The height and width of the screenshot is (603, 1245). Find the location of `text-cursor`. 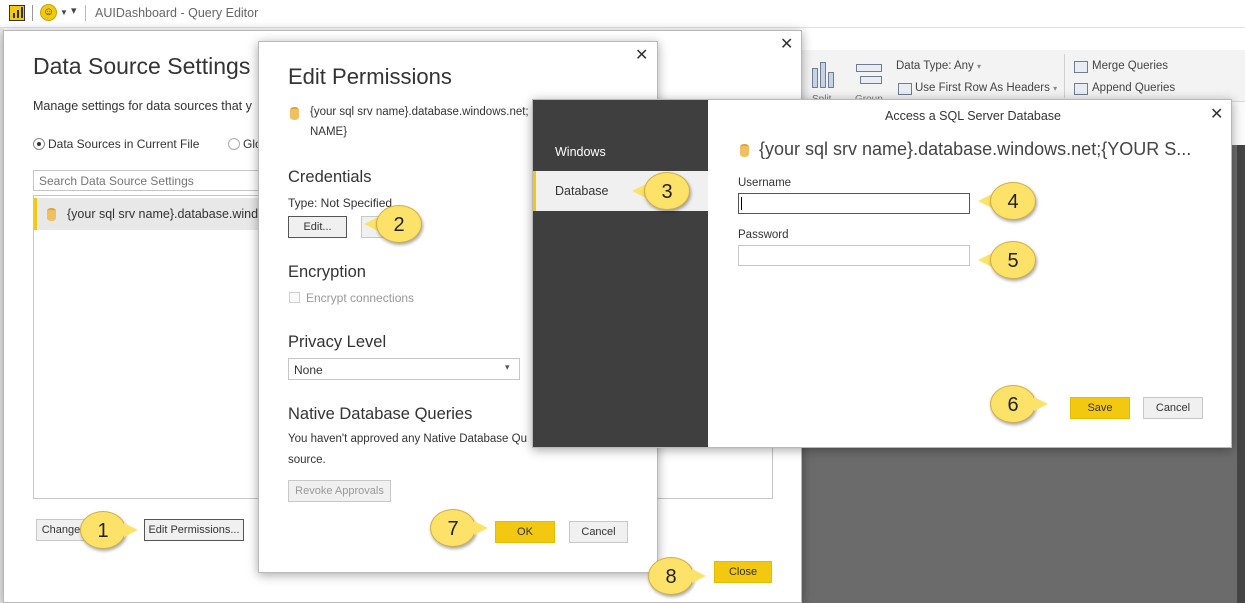

text-cursor is located at coordinates (741, 203).